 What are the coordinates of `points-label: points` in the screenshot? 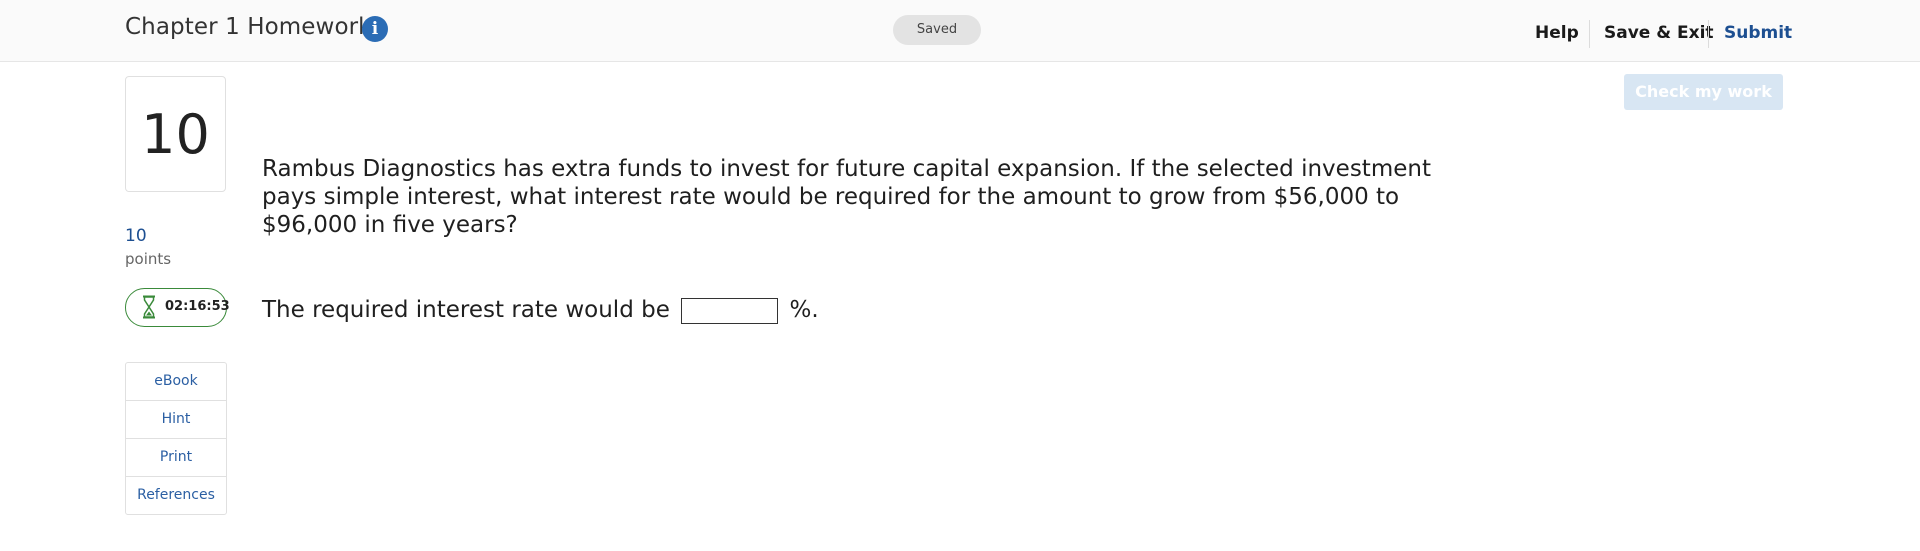 It's located at (148, 259).